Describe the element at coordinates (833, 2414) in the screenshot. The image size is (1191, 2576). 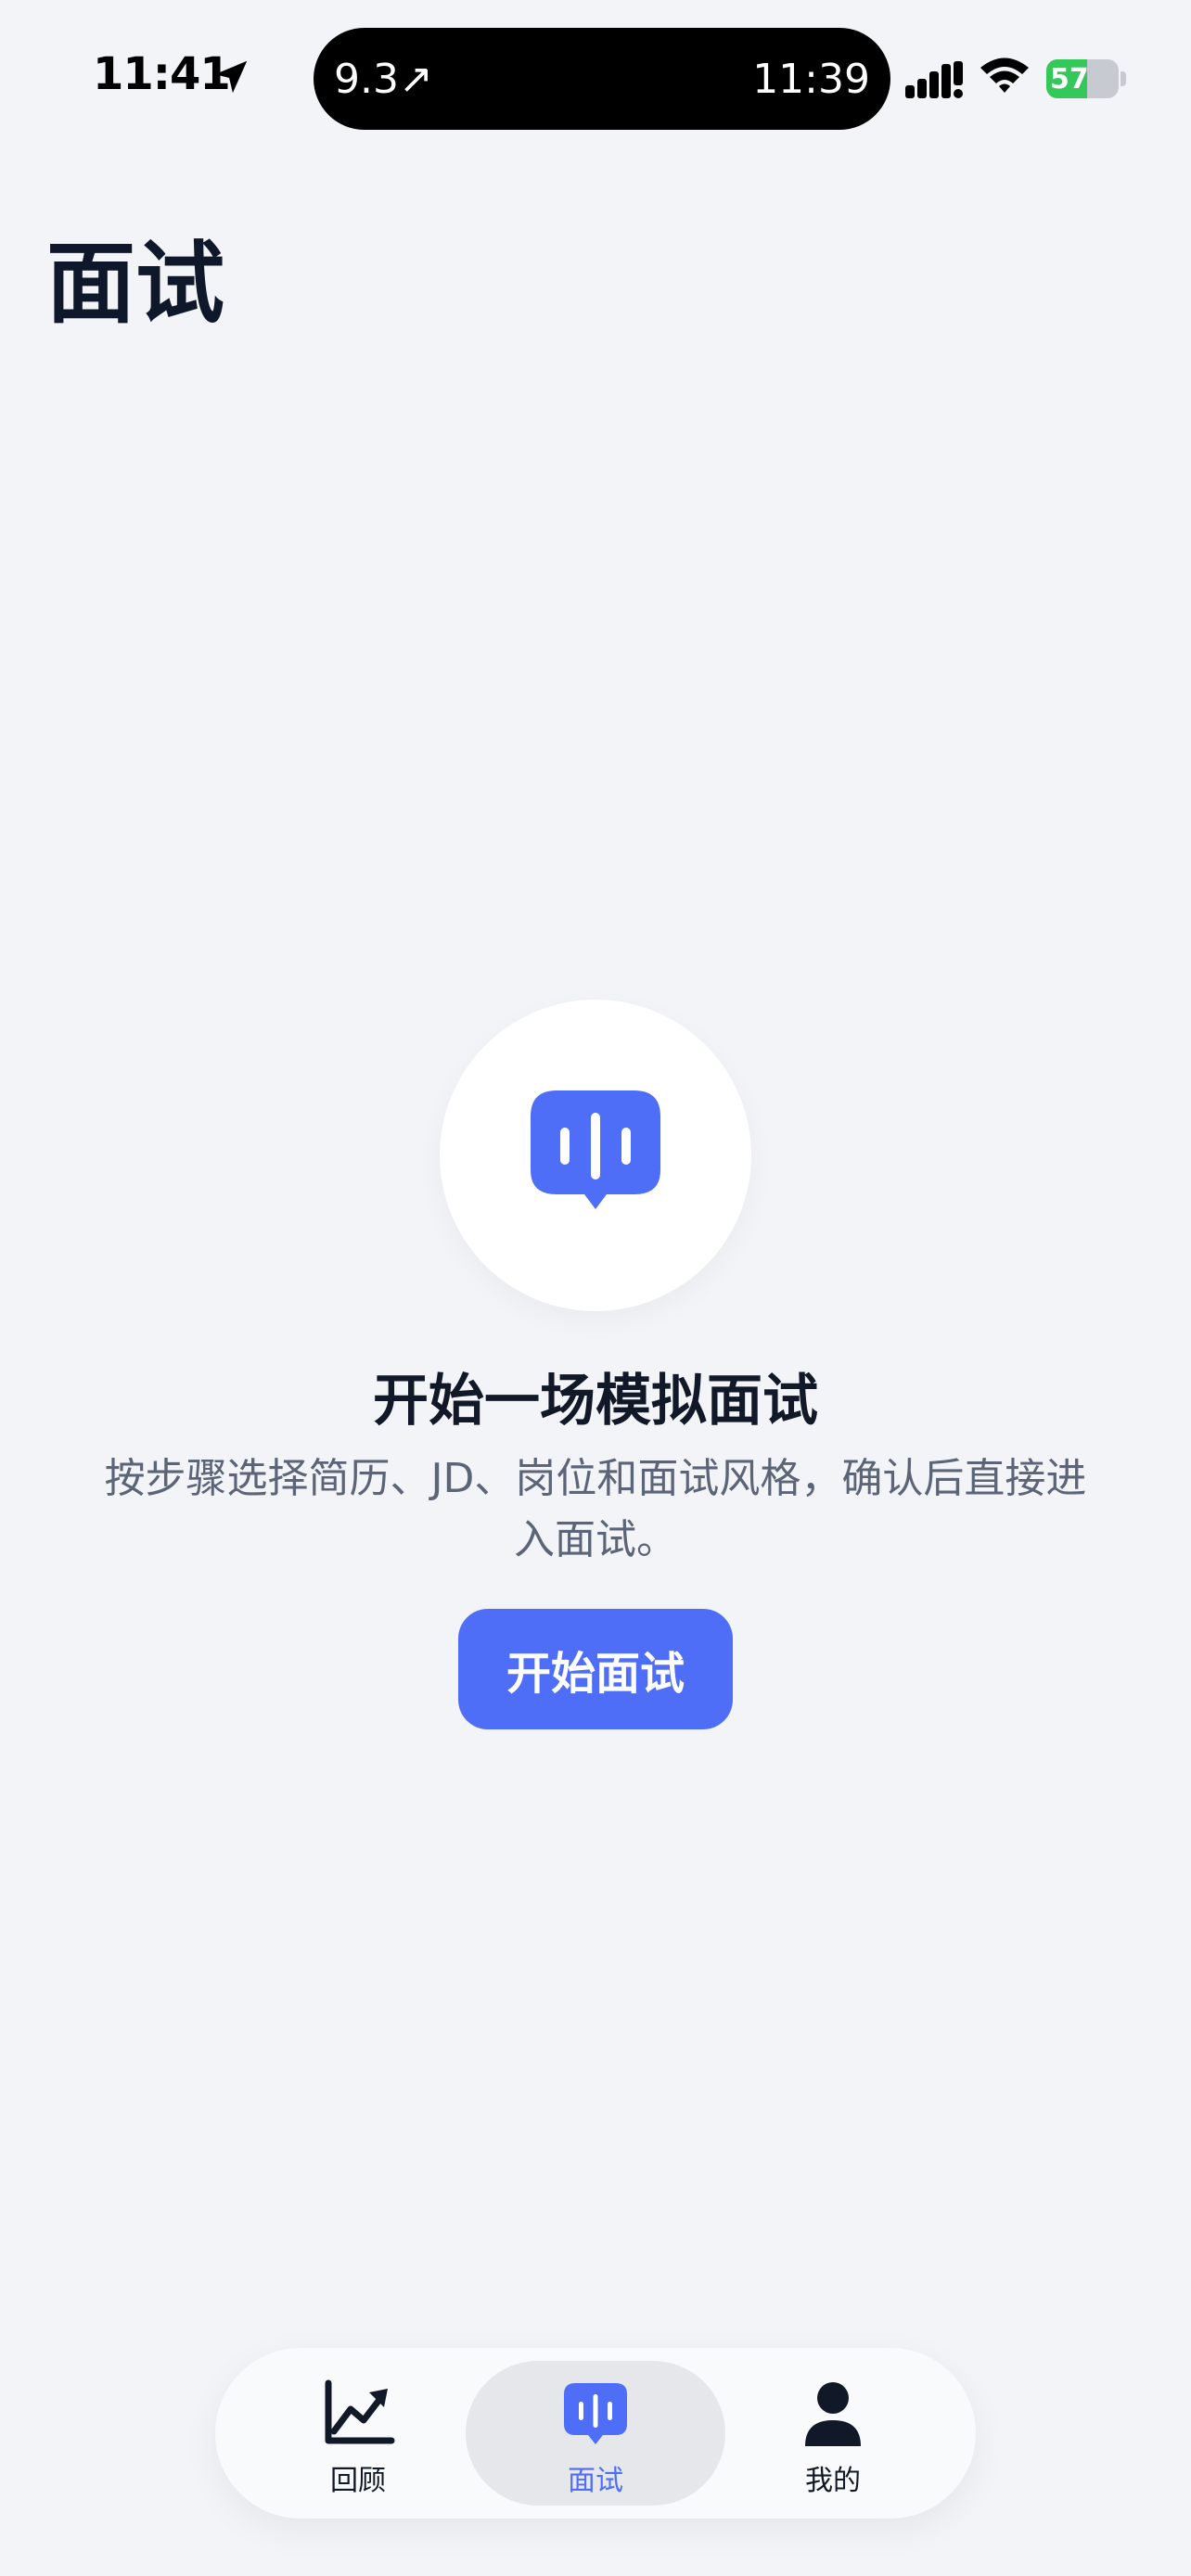
I see `person-icon` at that location.